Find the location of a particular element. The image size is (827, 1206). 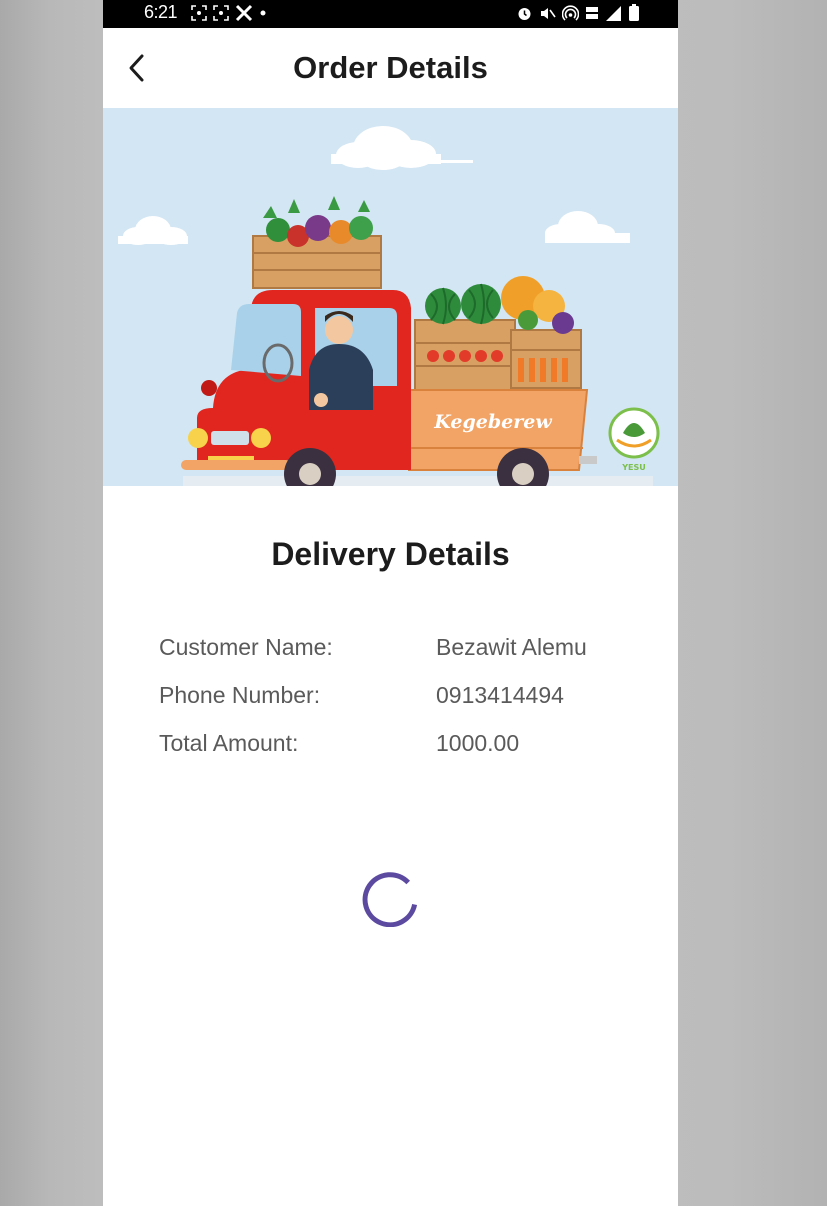

phone-number-label: Phone Number: is located at coordinates (240, 695).